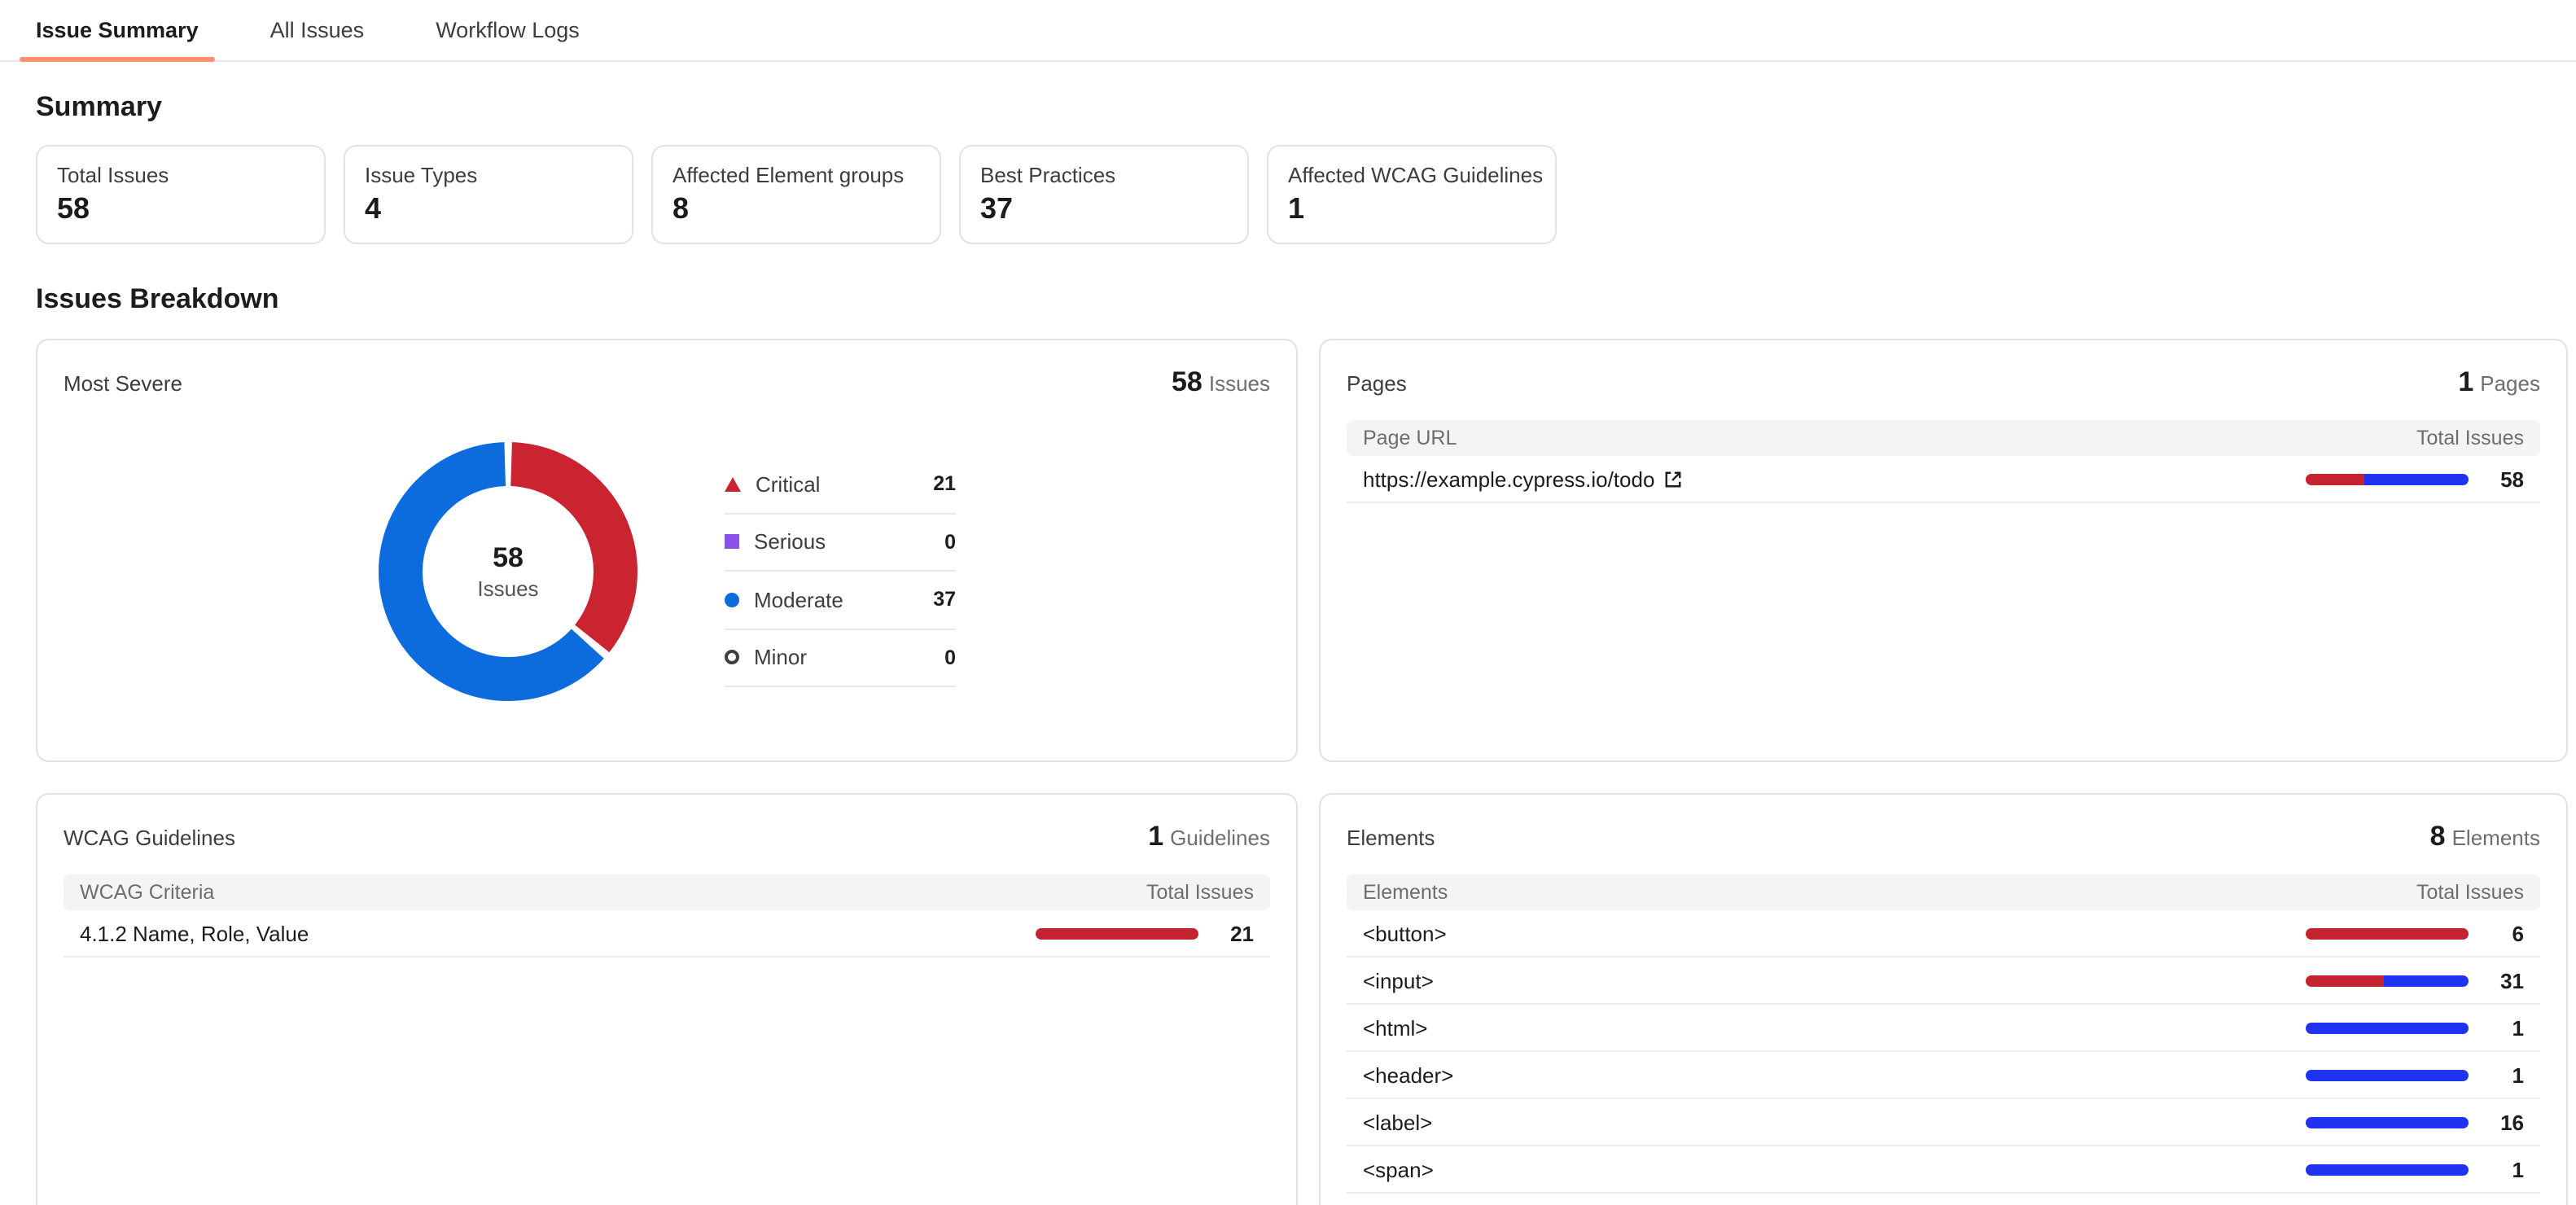 This screenshot has height=1205, width=2576. What do you see at coordinates (73, 208) in the screenshot?
I see `stat-value: 58` at bounding box center [73, 208].